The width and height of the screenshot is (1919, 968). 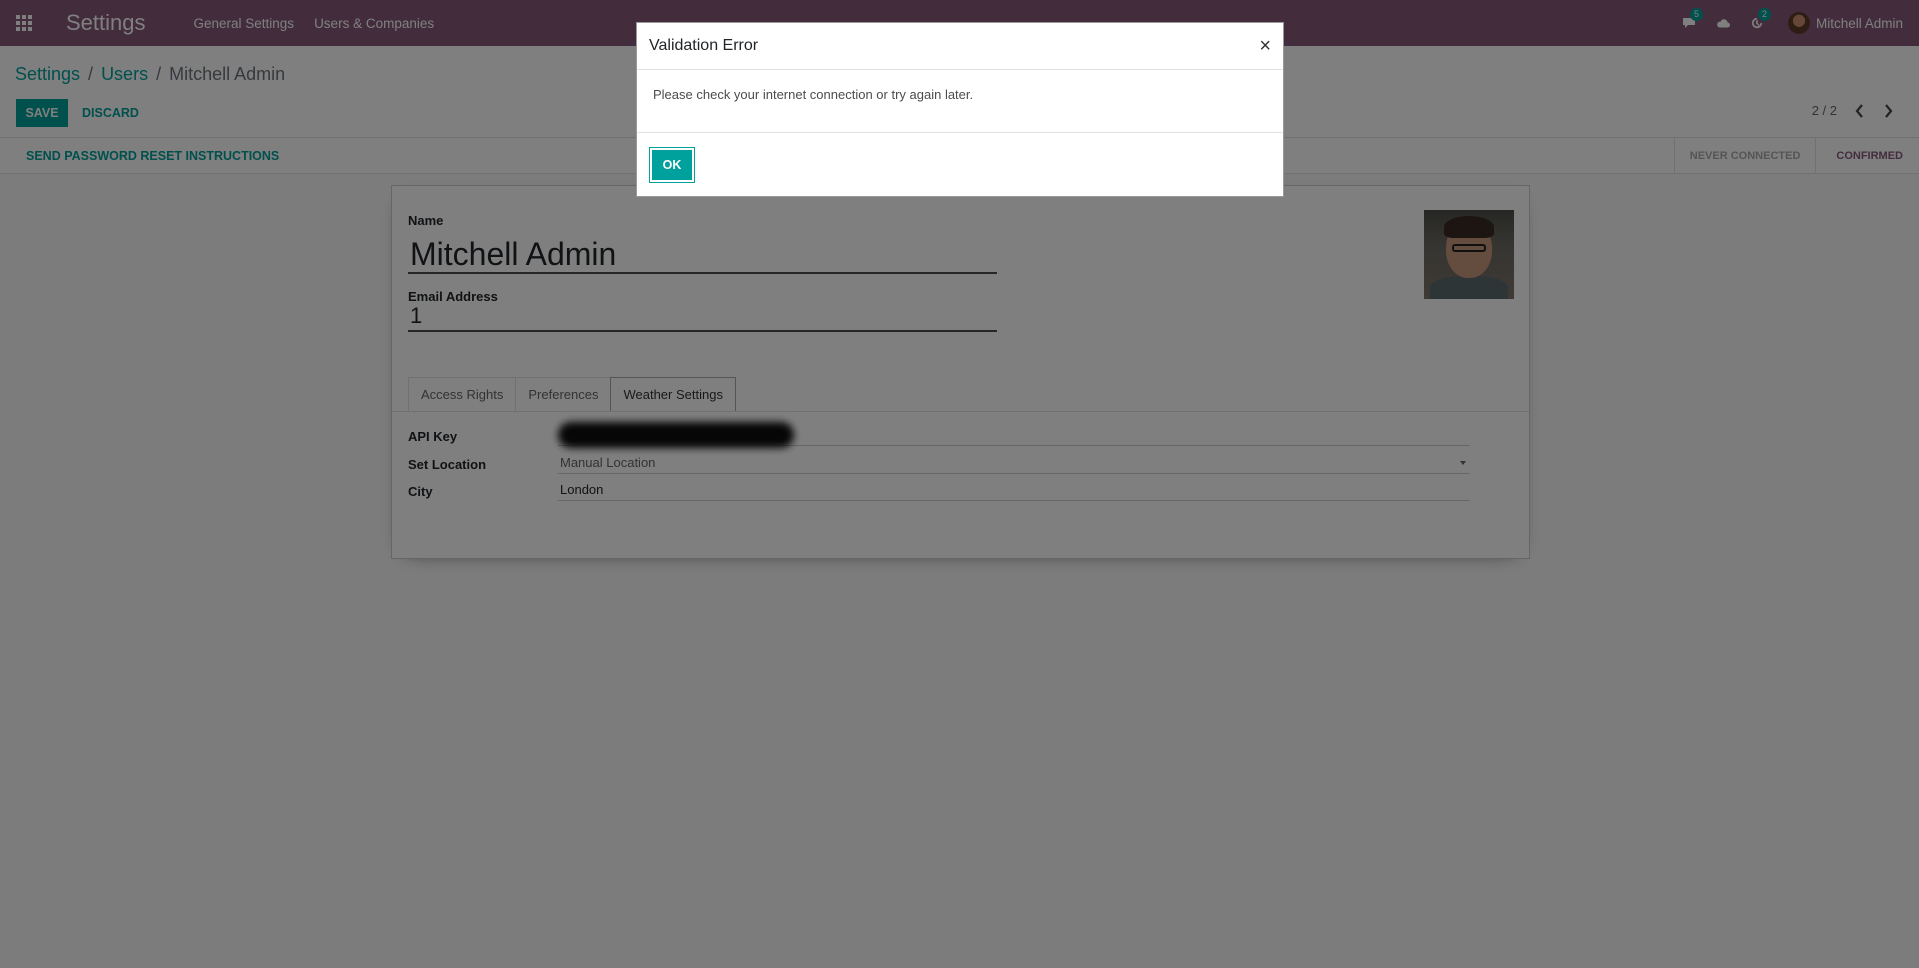 What do you see at coordinates (1265, 46) in the screenshot?
I see `close-icon: ×` at bounding box center [1265, 46].